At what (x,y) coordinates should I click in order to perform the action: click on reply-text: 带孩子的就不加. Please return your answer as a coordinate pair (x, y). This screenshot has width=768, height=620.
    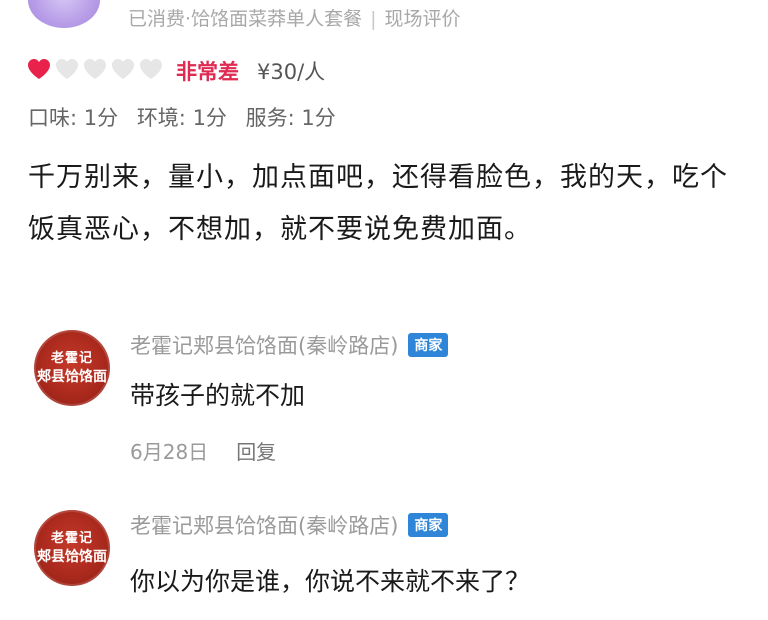
    Looking at the image, I should click on (218, 395).